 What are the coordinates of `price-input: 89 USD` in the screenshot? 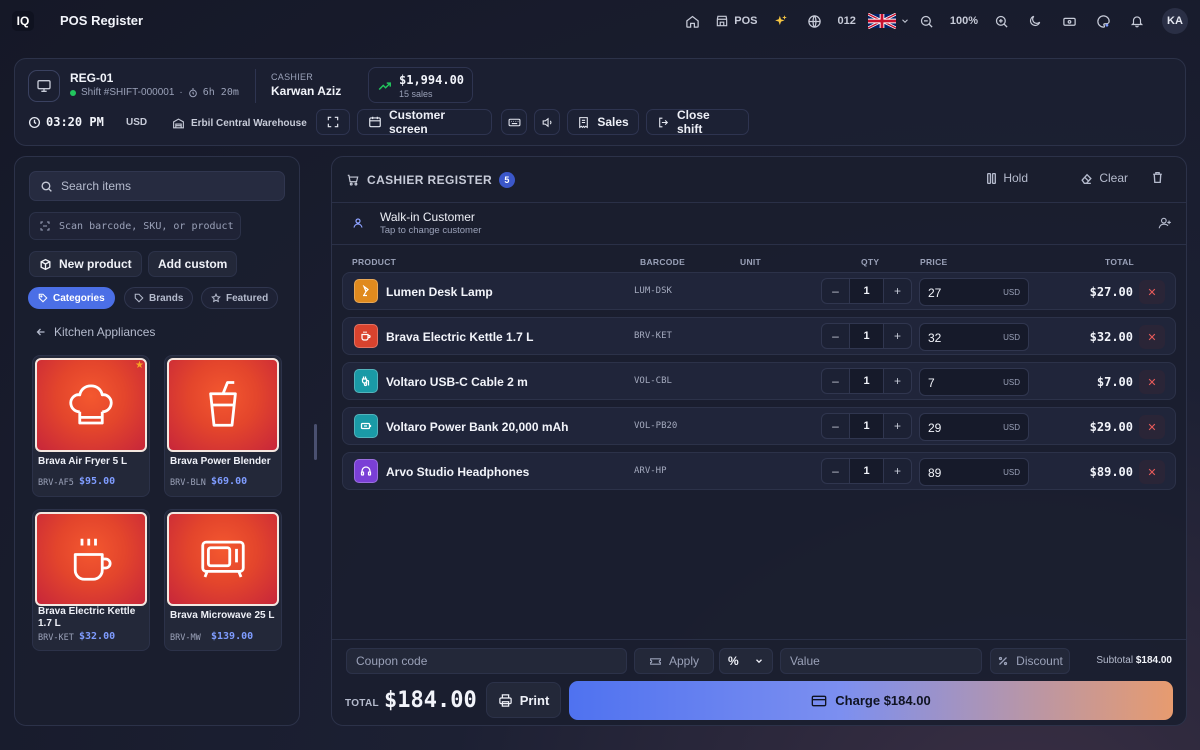 It's located at (974, 472).